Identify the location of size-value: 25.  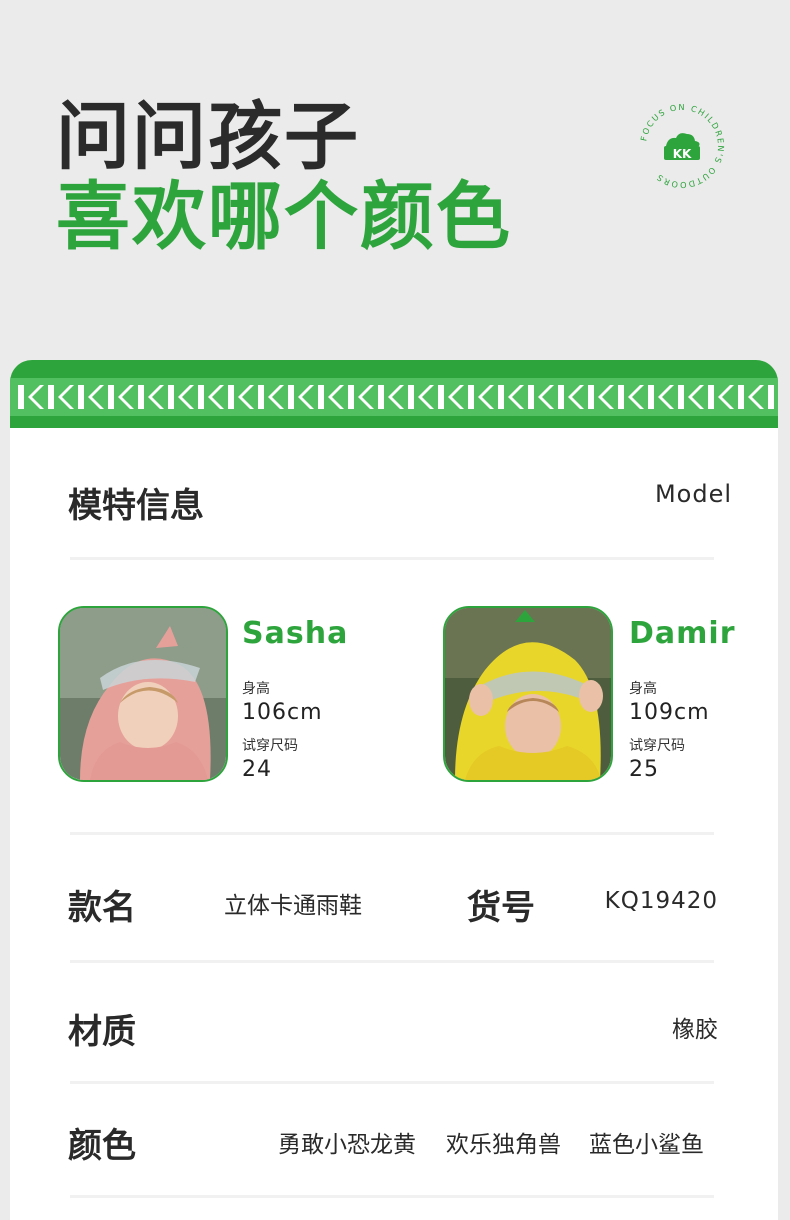
(644, 769).